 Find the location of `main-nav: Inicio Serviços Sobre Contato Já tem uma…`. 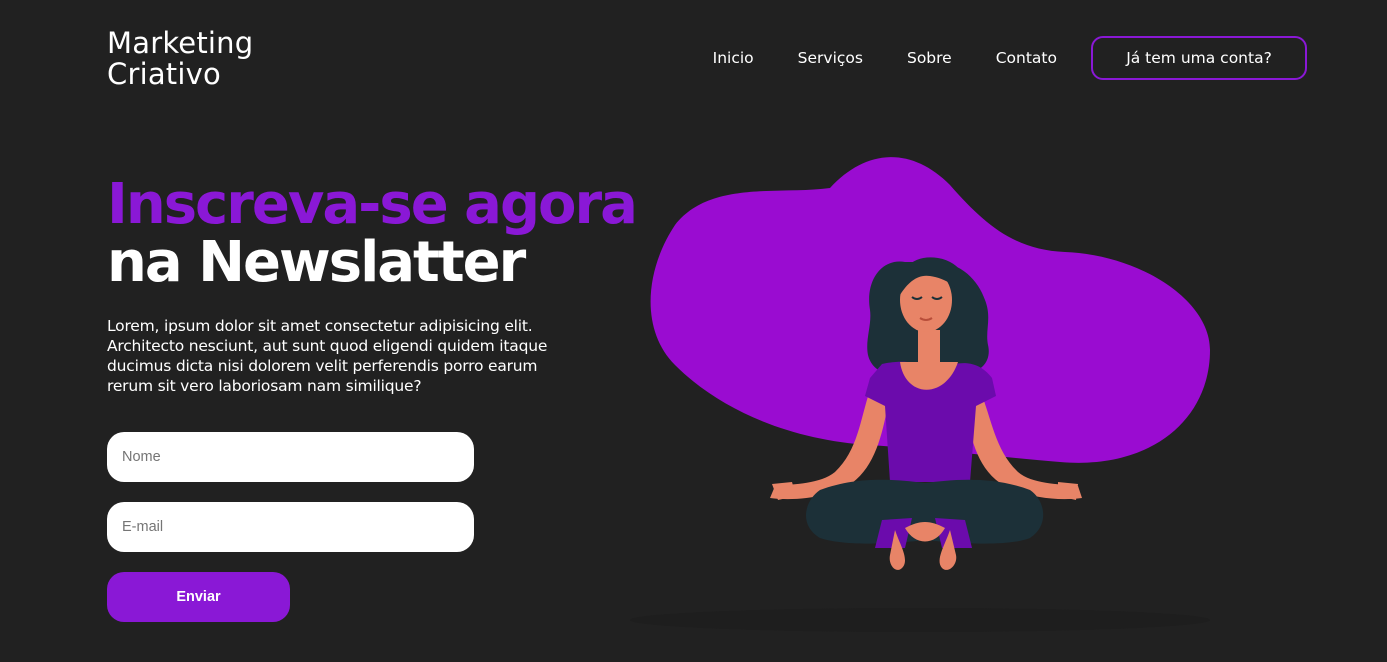

main-nav: Inicio Serviços Sobre Contato Já tem uma… is located at coordinates (1010, 58).